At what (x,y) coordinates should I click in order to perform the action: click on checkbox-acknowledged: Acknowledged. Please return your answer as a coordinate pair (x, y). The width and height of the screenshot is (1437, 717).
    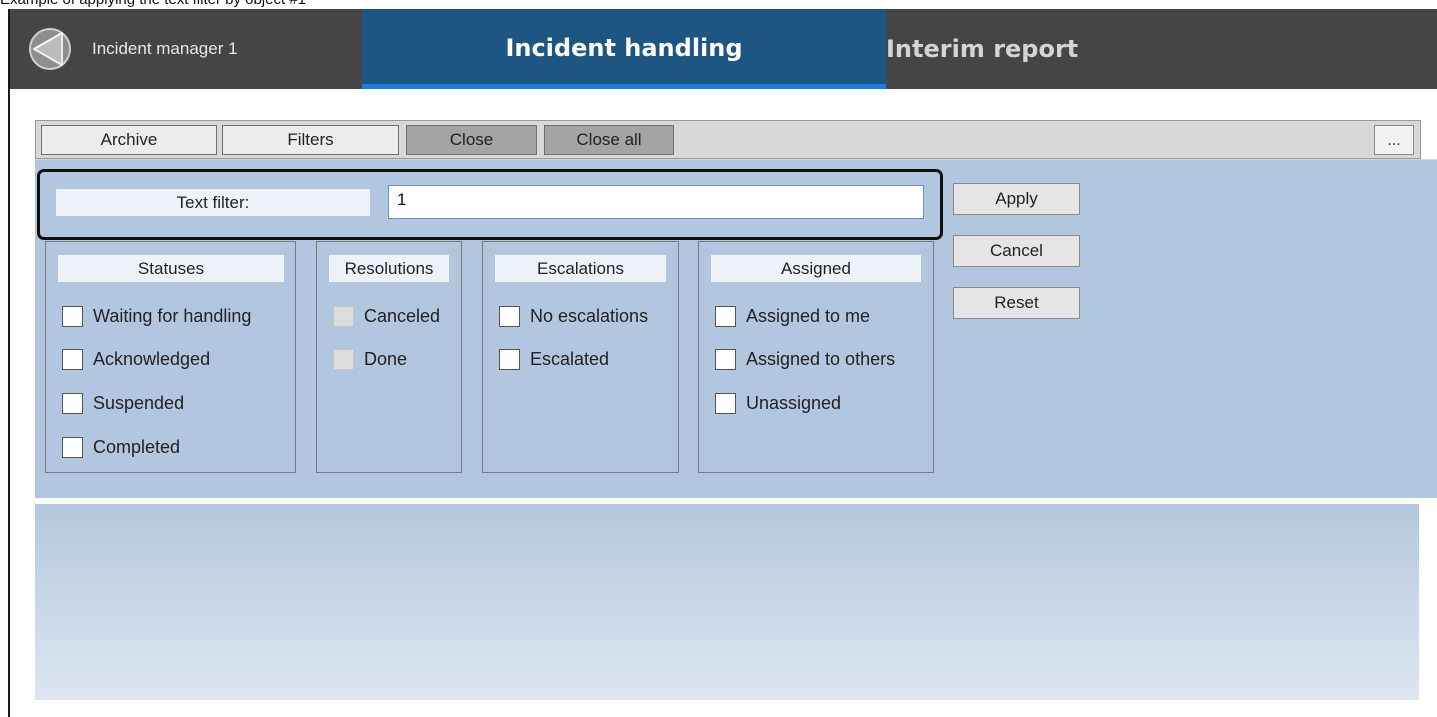
    Looking at the image, I should click on (136, 359).